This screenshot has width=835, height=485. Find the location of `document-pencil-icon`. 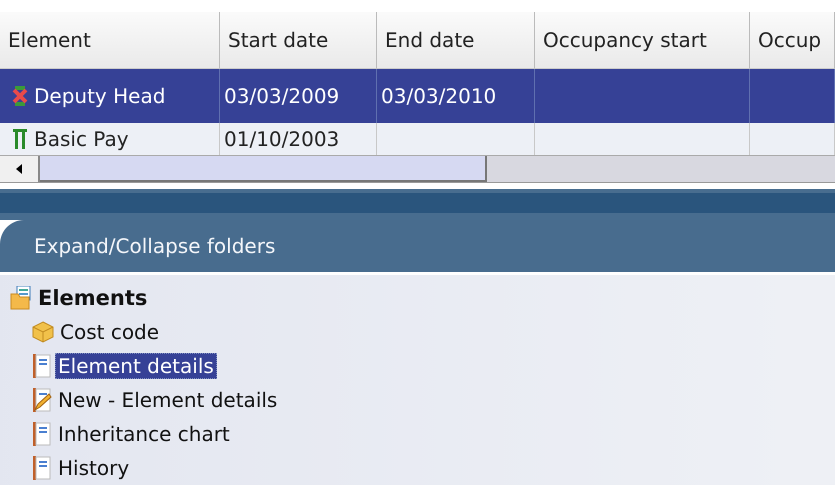

document-pencil-icon is located at coordinates (42, 400).